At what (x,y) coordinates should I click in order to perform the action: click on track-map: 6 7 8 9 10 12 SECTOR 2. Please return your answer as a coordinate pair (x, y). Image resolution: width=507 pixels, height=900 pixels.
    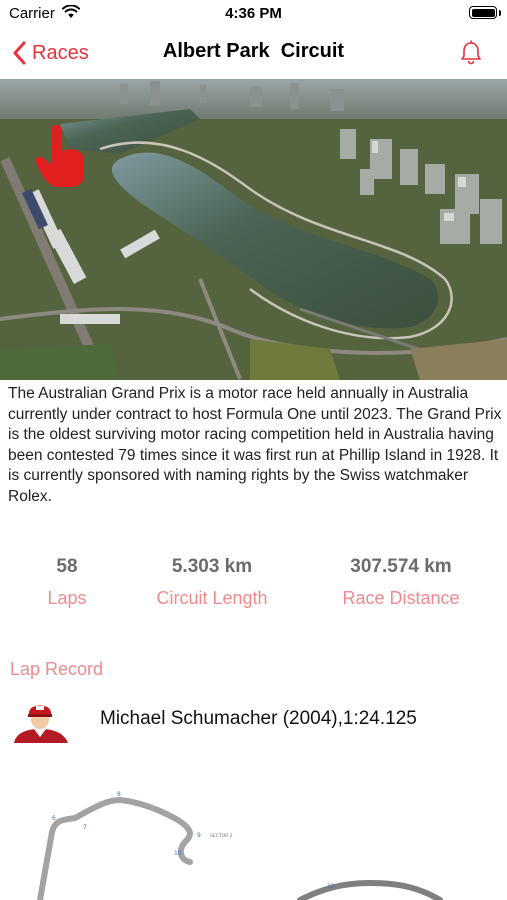
    Looking at the image, I should click on (240, 845).